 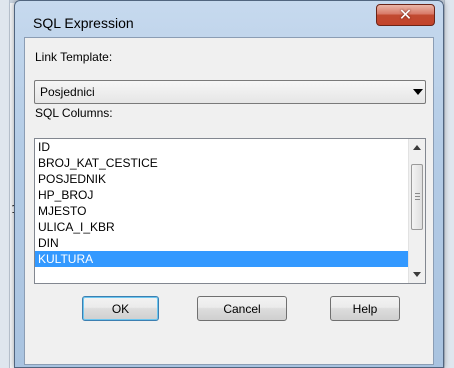 I want to click on ok-button: OK, so click(x=120, y=308).